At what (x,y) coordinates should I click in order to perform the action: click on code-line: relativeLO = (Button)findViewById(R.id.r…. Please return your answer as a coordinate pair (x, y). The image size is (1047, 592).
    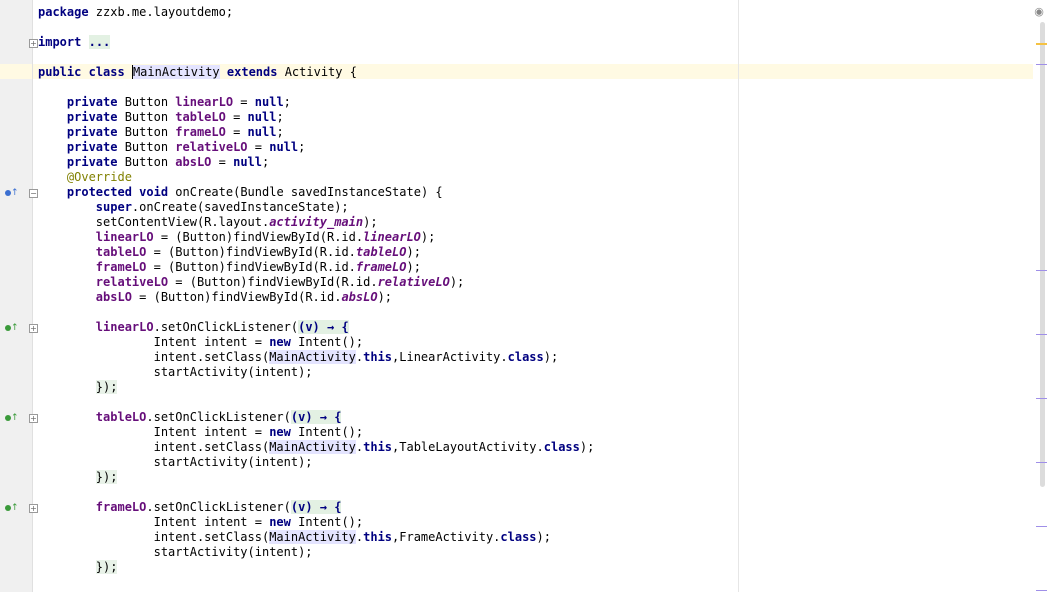
    Looking at the image, I should click on (388, 282).